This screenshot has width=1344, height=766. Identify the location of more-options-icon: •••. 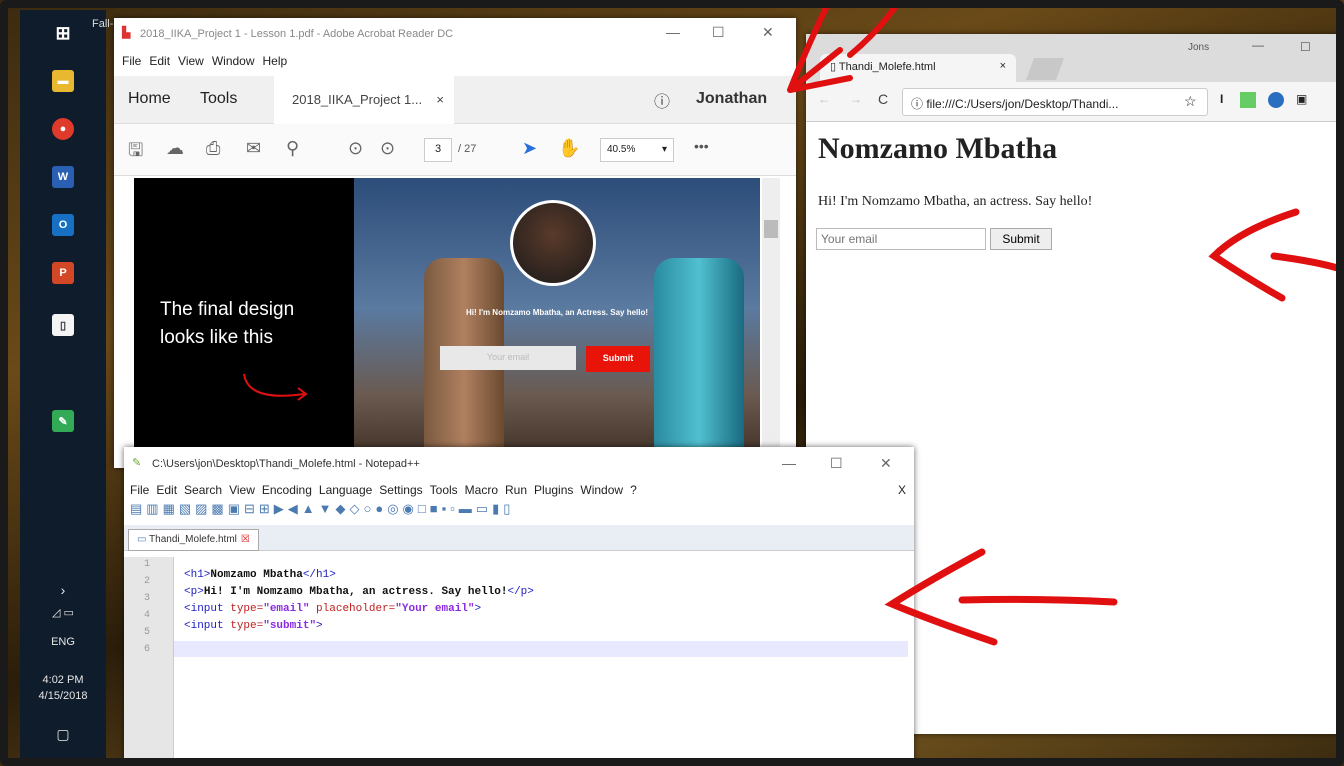
(701, 146).